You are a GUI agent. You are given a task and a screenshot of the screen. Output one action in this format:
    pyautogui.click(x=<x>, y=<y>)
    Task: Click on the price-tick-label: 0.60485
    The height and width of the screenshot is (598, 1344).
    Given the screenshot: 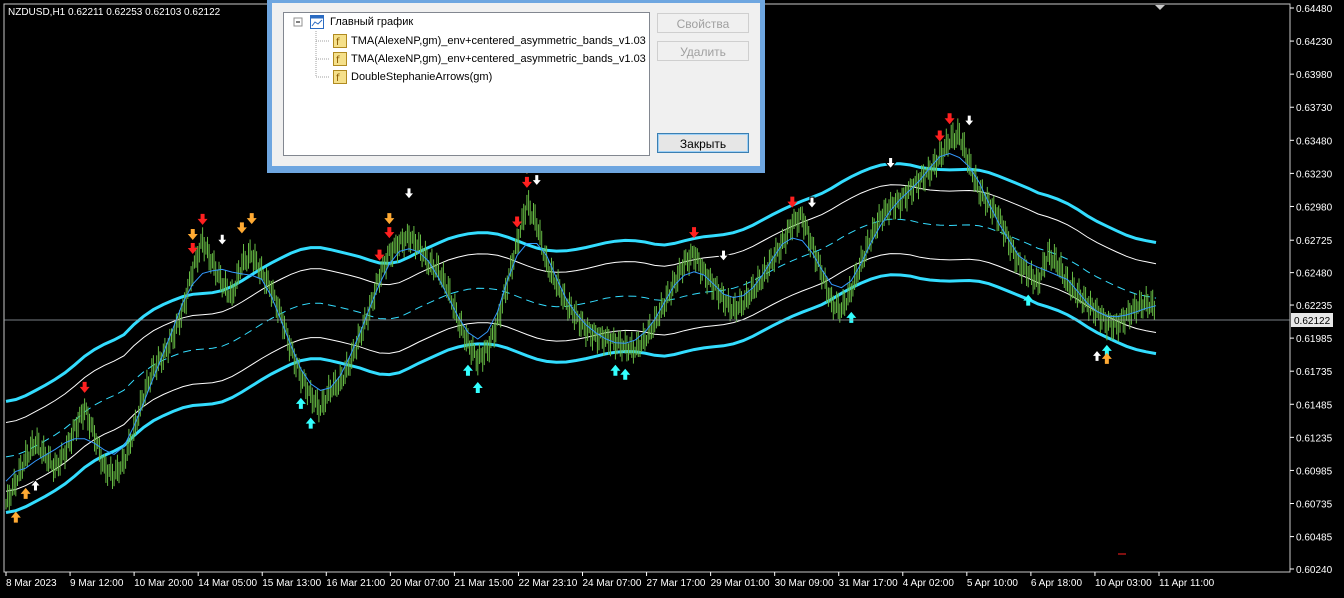 What is the action you would take?
    pyautogui.click(x=1314, y=538)
    